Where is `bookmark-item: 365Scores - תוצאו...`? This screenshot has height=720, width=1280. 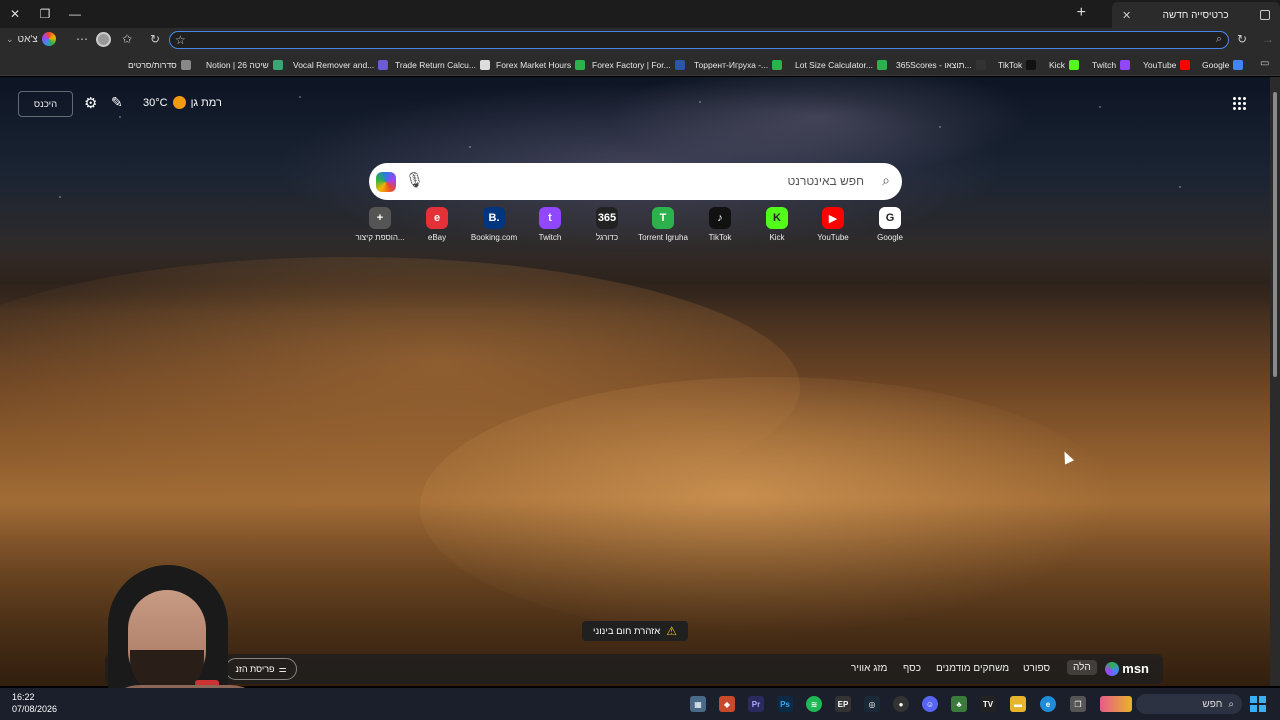
bookmark-item: 365Scores - תוצאו... is located at coordinates (941, 64).